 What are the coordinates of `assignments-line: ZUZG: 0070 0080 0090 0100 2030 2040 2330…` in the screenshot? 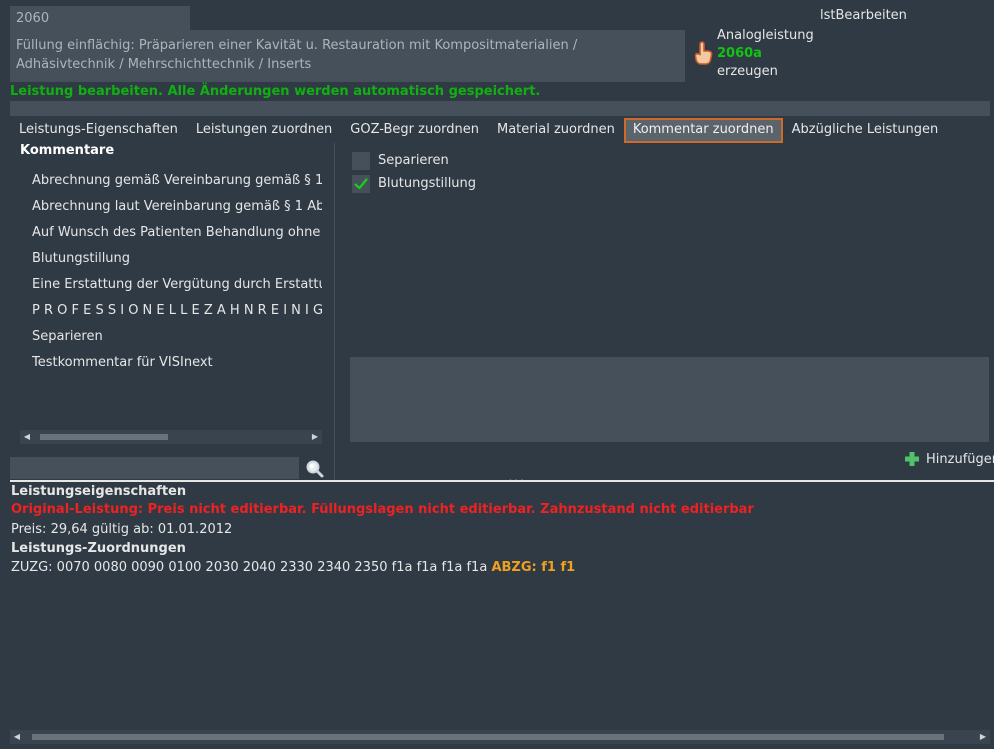 It's located at (293, 567).